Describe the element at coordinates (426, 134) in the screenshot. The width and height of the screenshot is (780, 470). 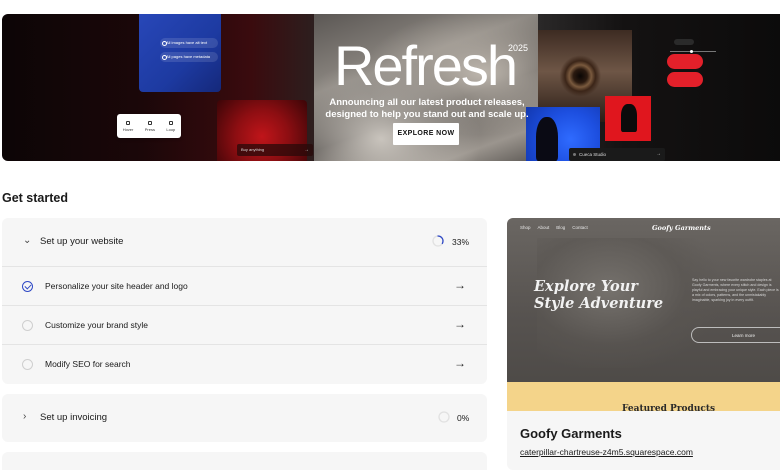
I see `explore-now-button: EXPLORE NOW` at that location.